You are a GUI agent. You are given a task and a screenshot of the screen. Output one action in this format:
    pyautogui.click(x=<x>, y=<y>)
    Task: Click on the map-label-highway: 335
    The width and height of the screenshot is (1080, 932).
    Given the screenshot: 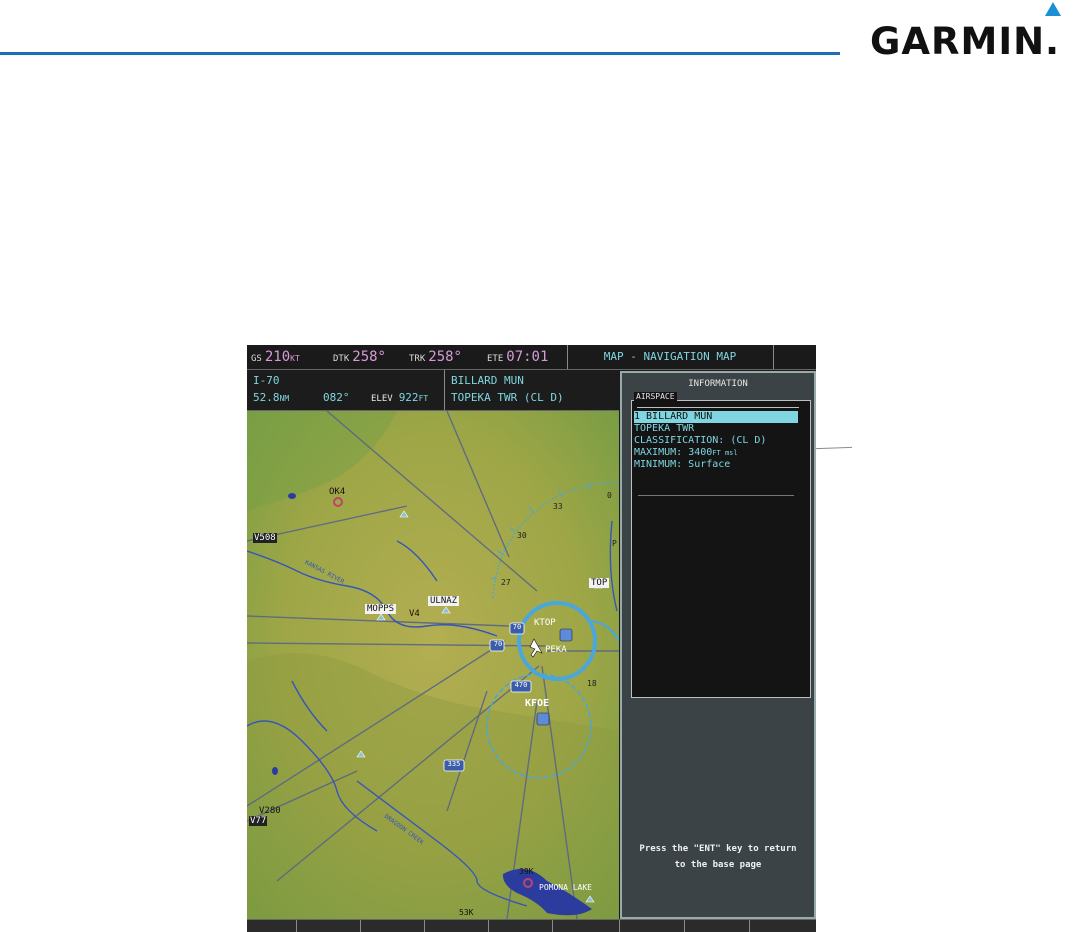 What is the action you would take?
    pyautogui.click(x=454, y=764)
    